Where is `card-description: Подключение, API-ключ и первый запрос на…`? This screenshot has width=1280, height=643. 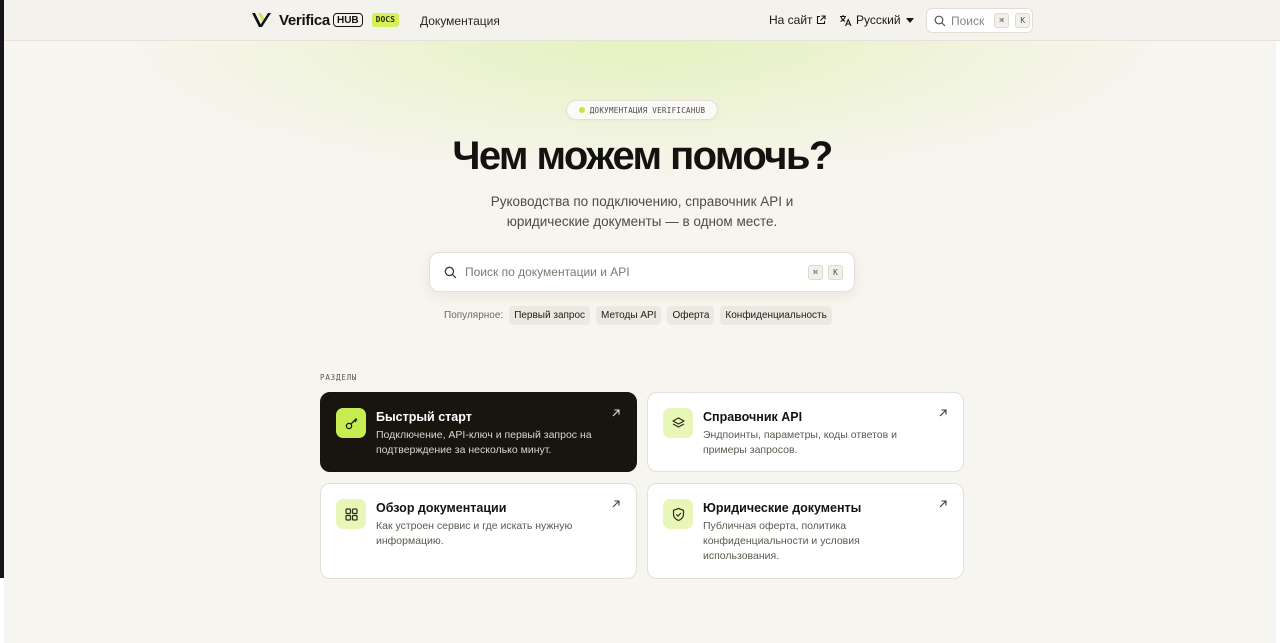 card-description: Подключение, API-ключ и первый запрос на… is located at coordinates (484, 442).